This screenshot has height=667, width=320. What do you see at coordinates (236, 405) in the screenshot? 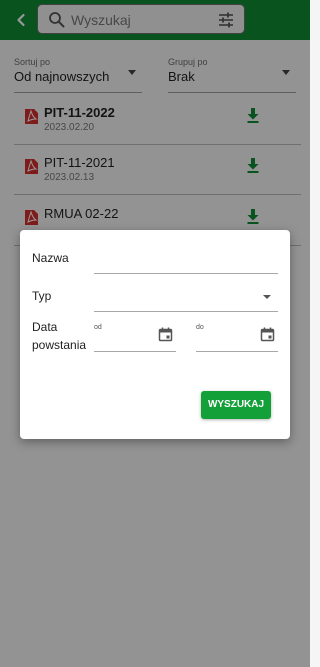
I see `search-button: WYSZUKAJ` at bounding box center [236, 405].